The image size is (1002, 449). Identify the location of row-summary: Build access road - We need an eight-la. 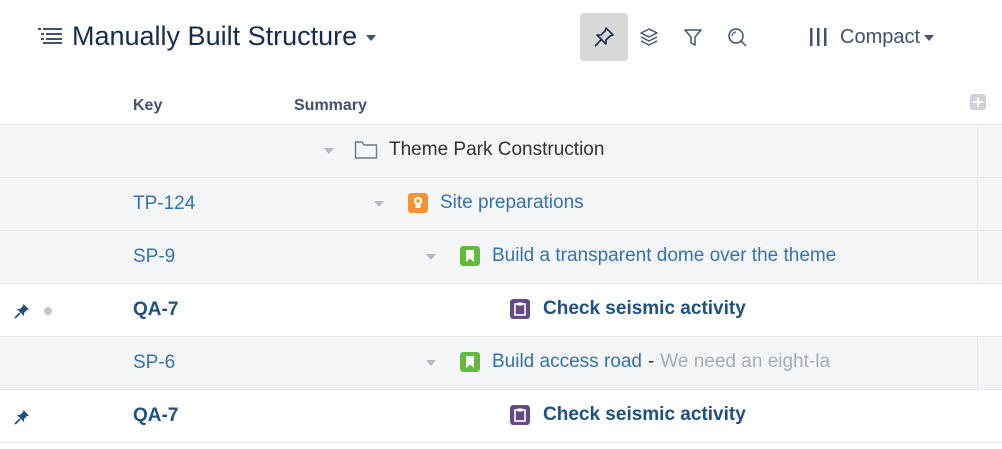
(698, 362).